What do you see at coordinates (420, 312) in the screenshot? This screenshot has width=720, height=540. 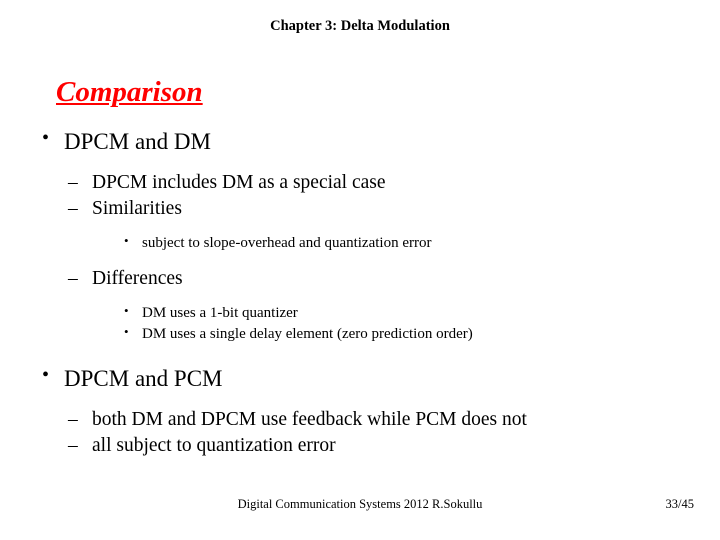 I see `list-item: • DM uses a 1-bit quantizer` at bounding box center [420, 312].